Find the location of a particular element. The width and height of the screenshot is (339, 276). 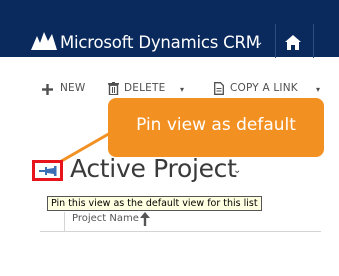

document-link-icon is located at coordinates (219, 88).